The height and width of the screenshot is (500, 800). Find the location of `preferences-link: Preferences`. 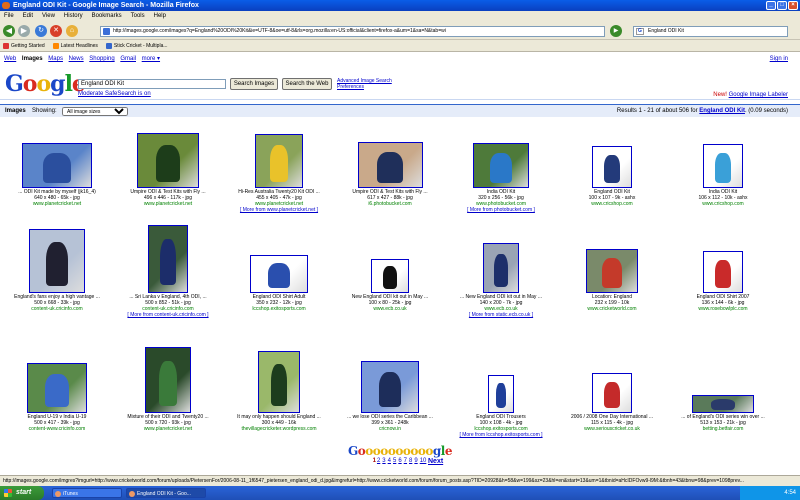

preferences-link: Preferences is located at coordinates (364, 87).